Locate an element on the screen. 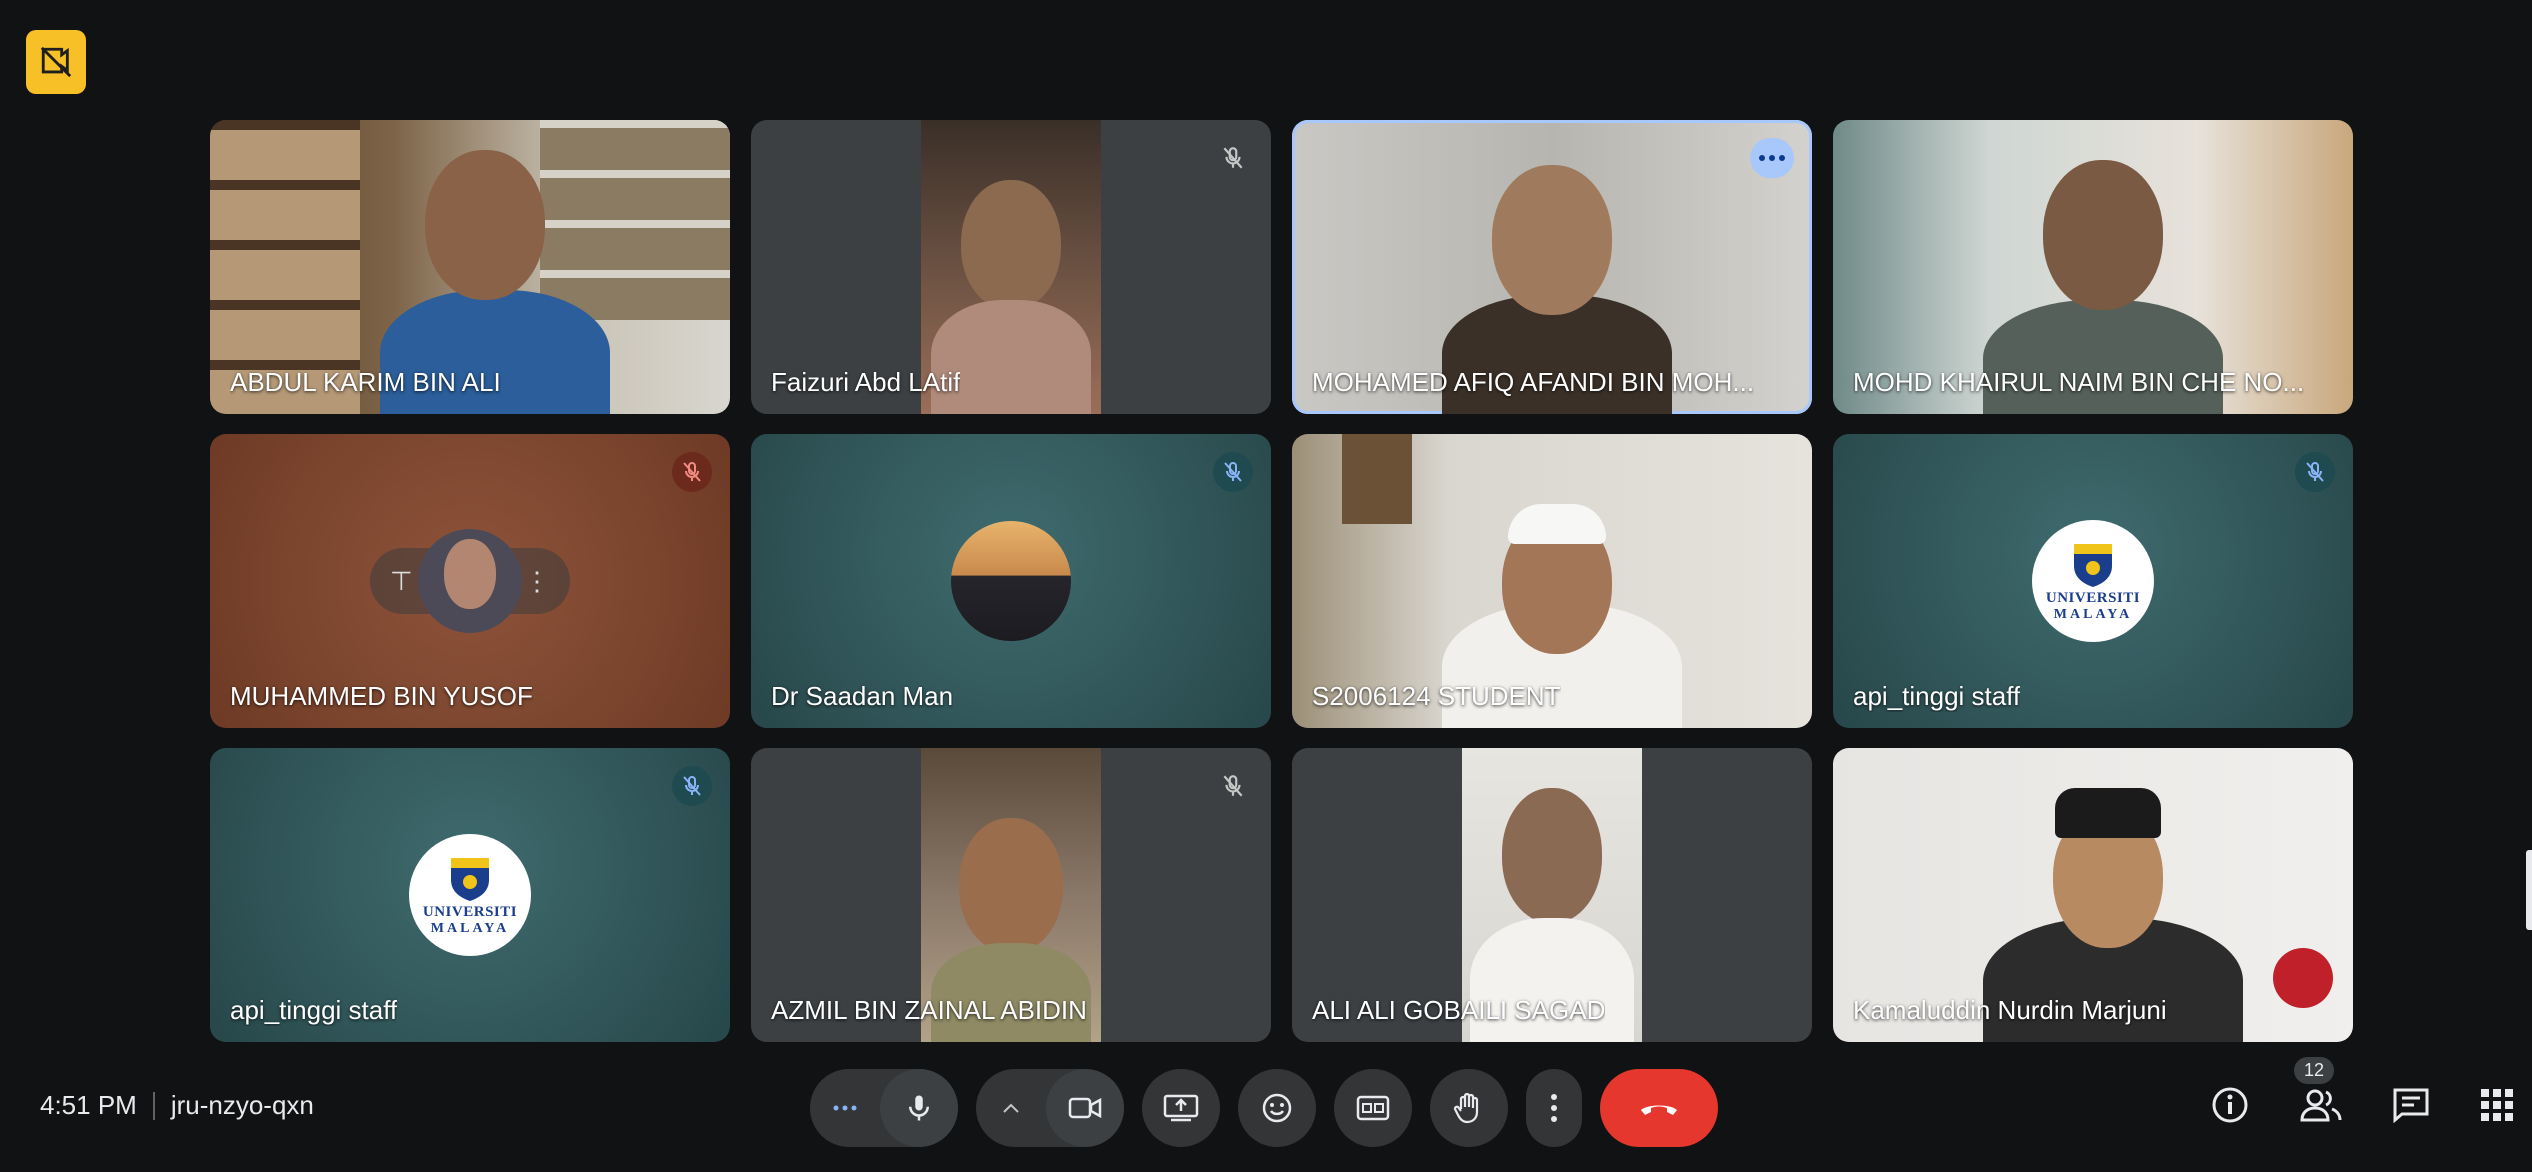 The width and height of the screenshot is (2532, 1172). kufi-cap is located at coordinates (1557, 524).